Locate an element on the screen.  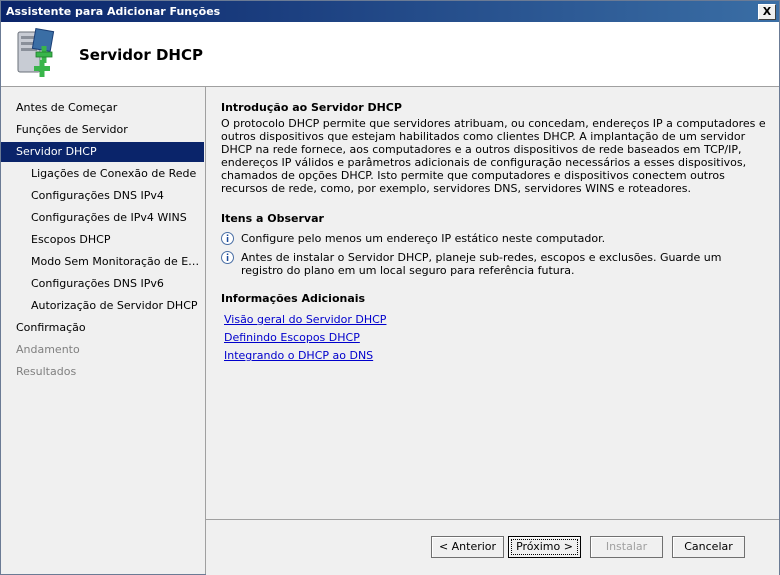
nav-item: Ligações de Conexão de Rede is located at coordinates (102, 174).